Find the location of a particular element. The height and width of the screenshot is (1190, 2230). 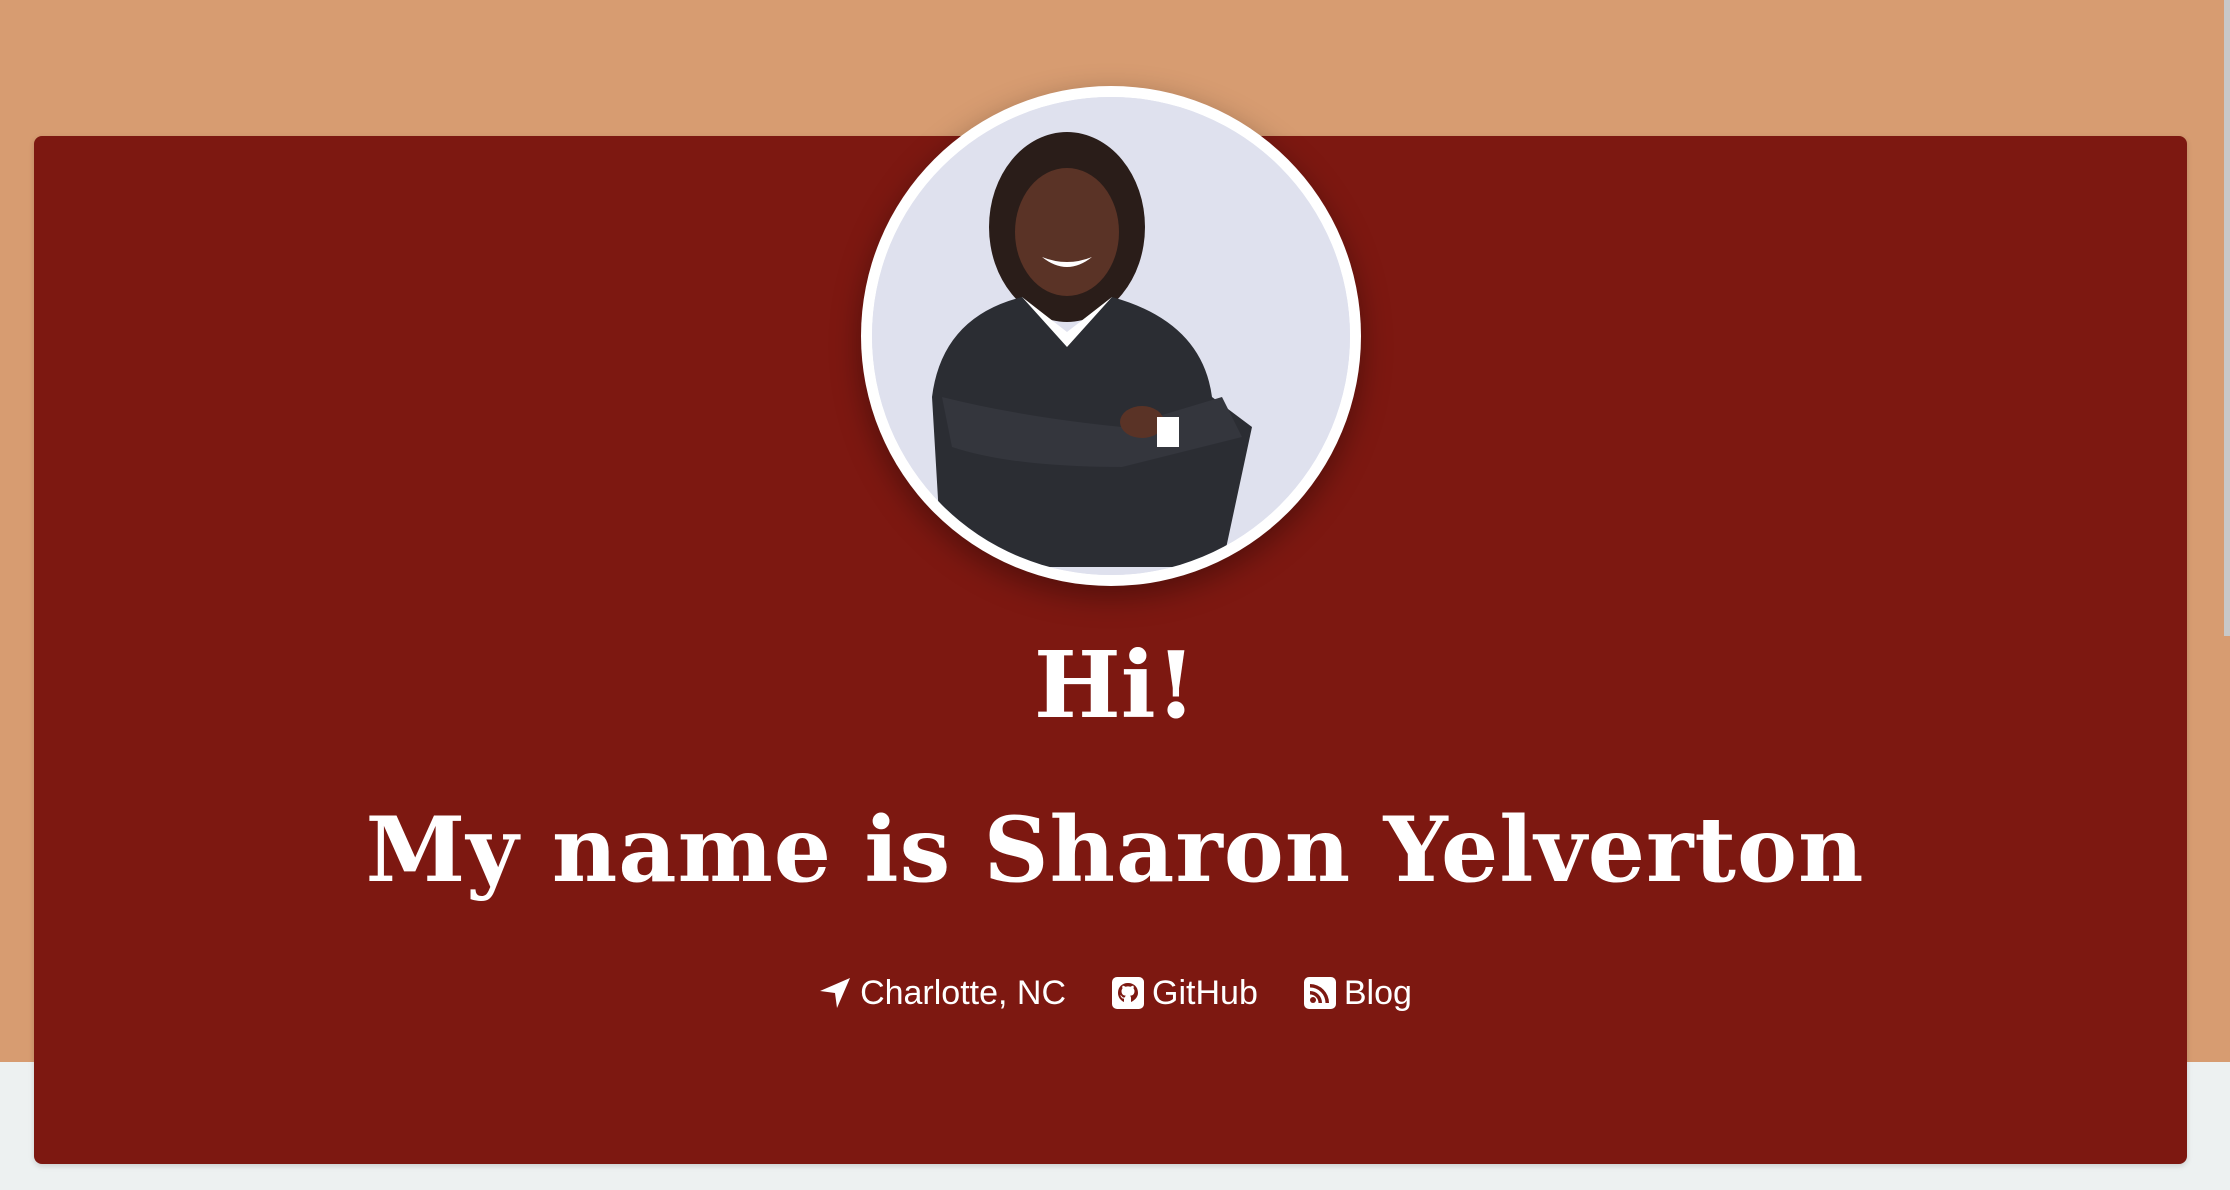

profile-links: Charlotte, NC GitHub Blog is located at coordinates (1115, 993).